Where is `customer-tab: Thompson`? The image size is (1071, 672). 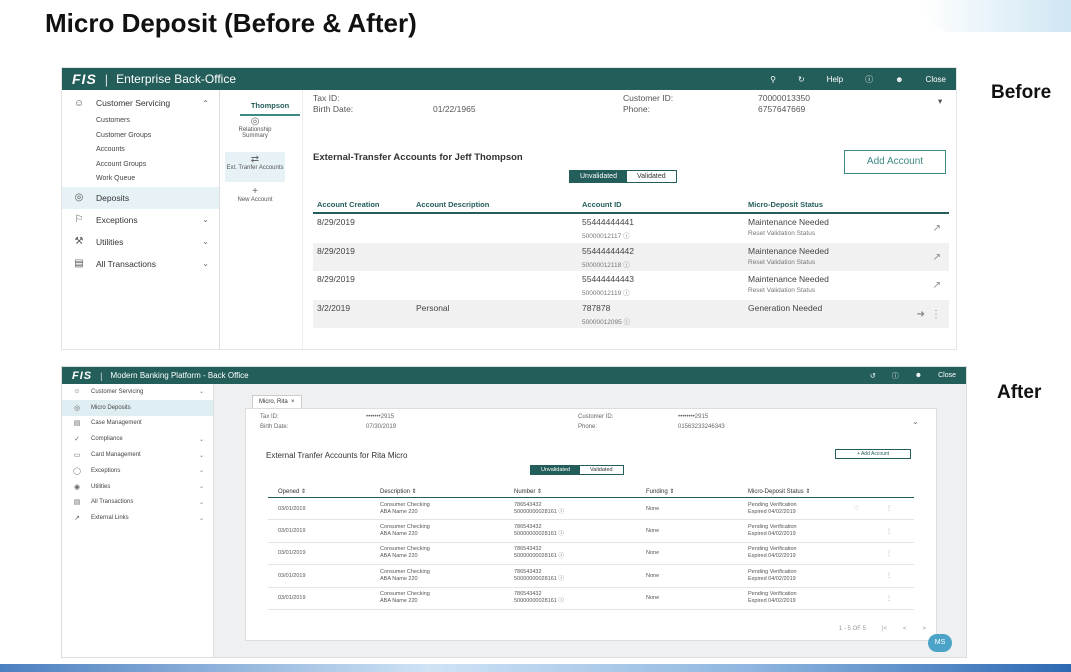
customer-tab: Thompson is located at coordinates (270, 106).